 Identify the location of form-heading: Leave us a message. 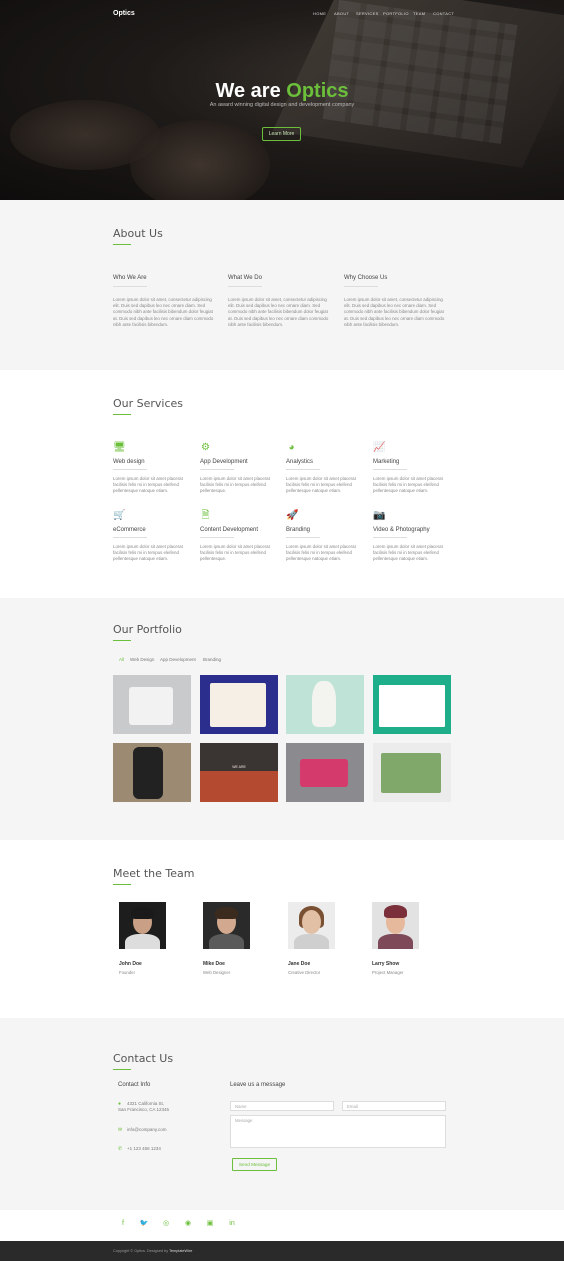
(258, 1085).